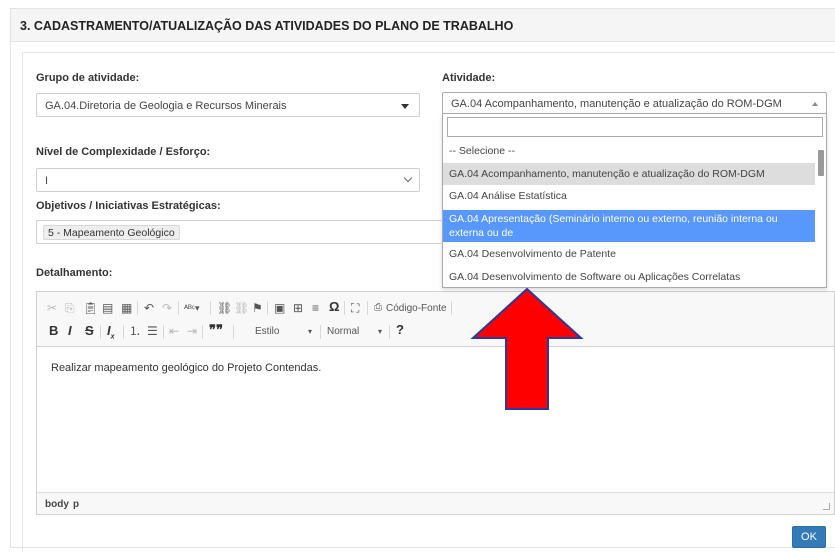  I want to click on complexidade-select-value: I, so click(47, 181).